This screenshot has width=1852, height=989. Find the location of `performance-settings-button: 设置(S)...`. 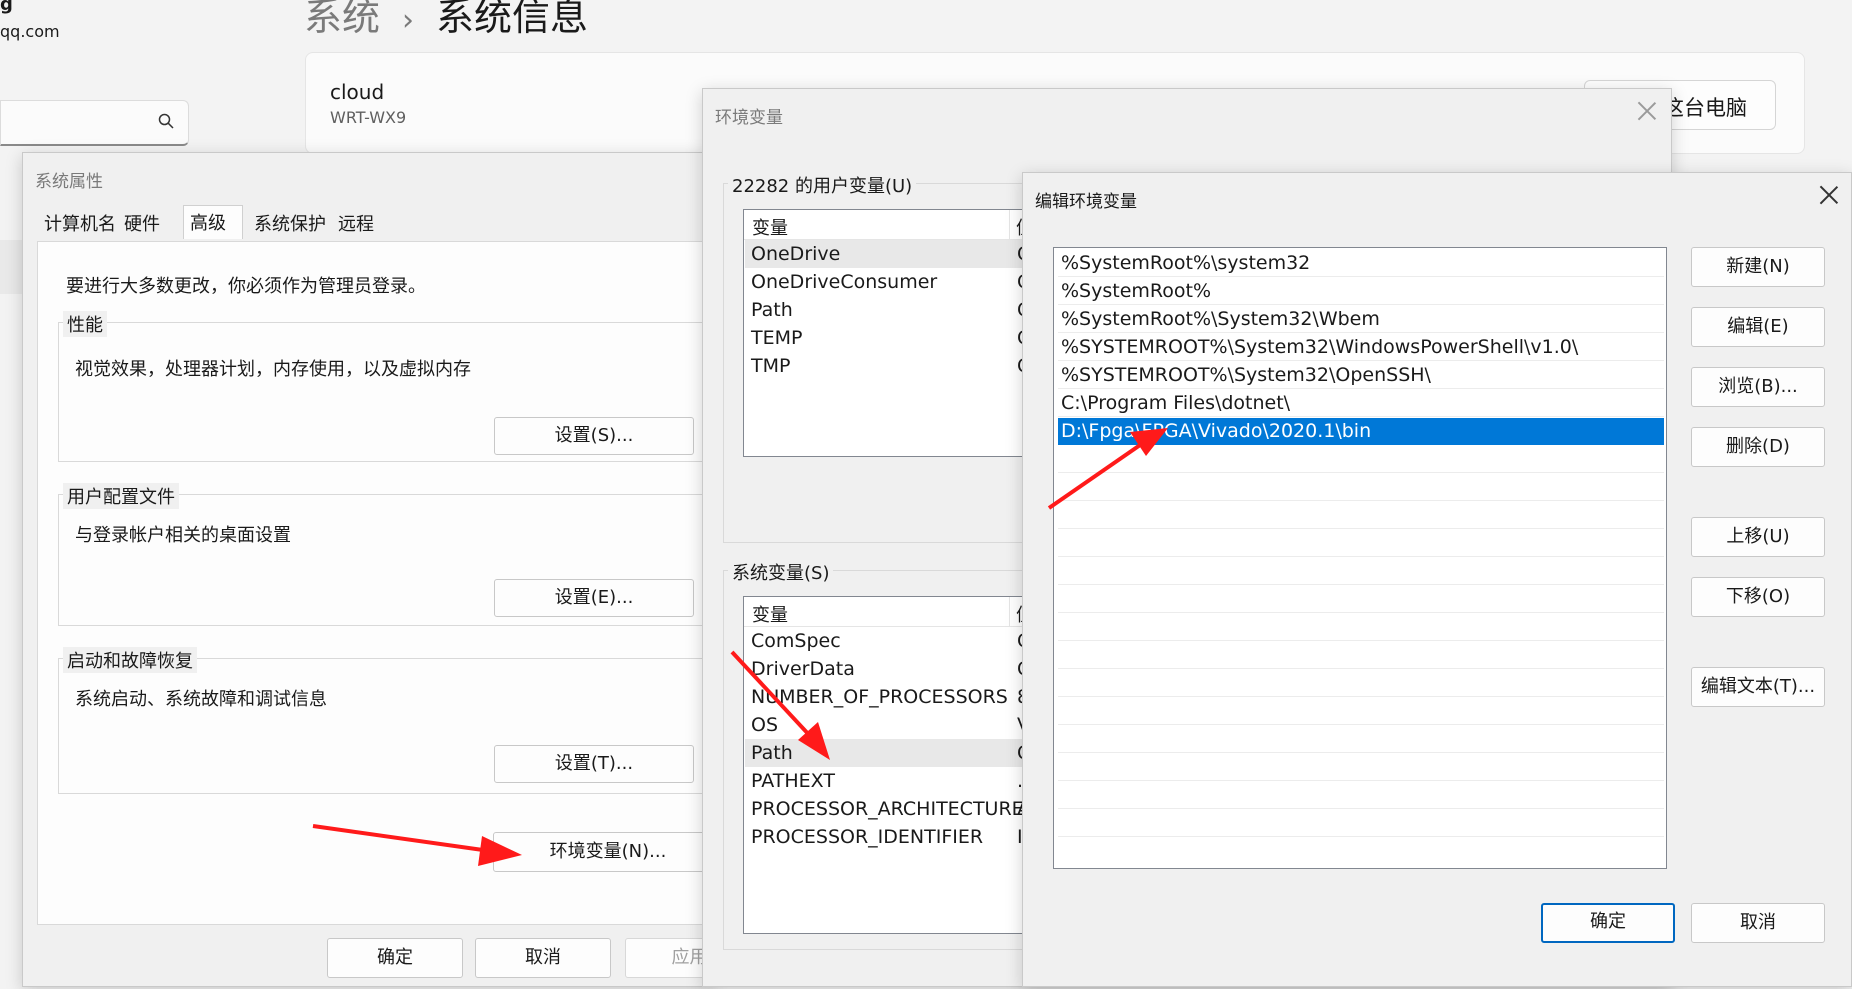

performance-settings-button: 设置(S)... is located at coordinates (594, 436).